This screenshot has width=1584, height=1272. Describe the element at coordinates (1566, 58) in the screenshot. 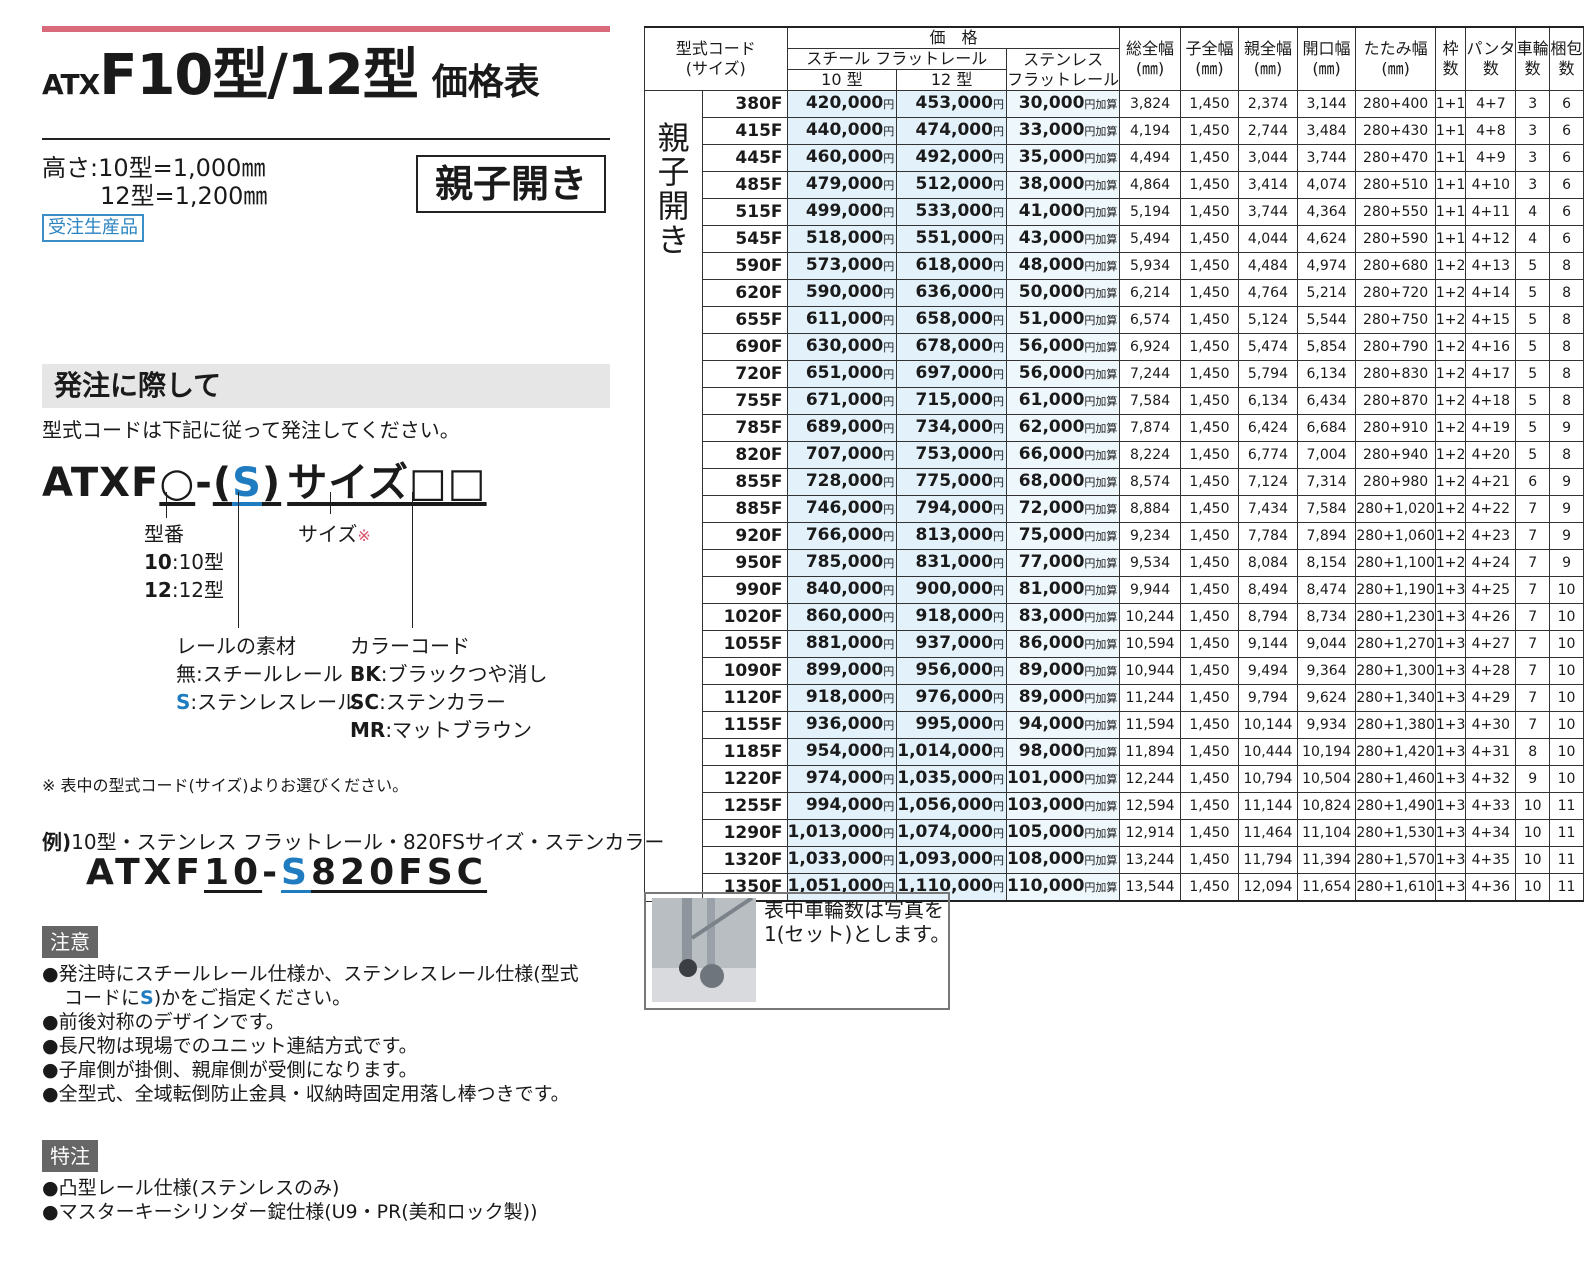

I see `header-package-count: 梱包数` at that location.